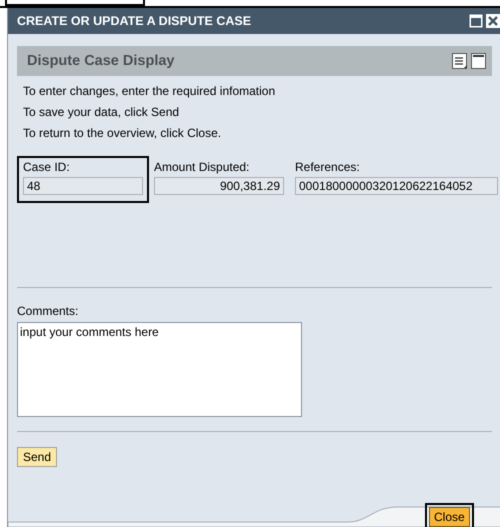 This screenshot has height=527, width=500. What do you see at coordinates (101, 61) in the screenshot?
I see `panel-title: Dispute Case Display` at bounding box center [101, 61].